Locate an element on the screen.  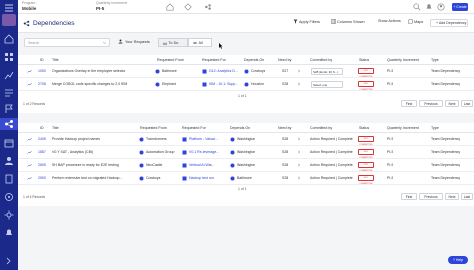
committed-by-select: Select one is located at coordinates (327, 84).